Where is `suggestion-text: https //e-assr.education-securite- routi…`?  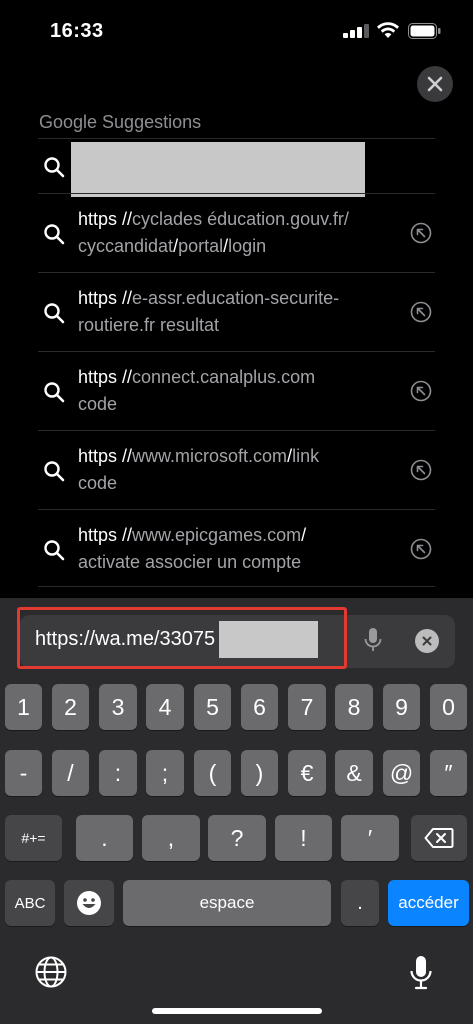
suggestion-text: https //e-assr.education-securite- routi… is located at coordinates (209, 311).